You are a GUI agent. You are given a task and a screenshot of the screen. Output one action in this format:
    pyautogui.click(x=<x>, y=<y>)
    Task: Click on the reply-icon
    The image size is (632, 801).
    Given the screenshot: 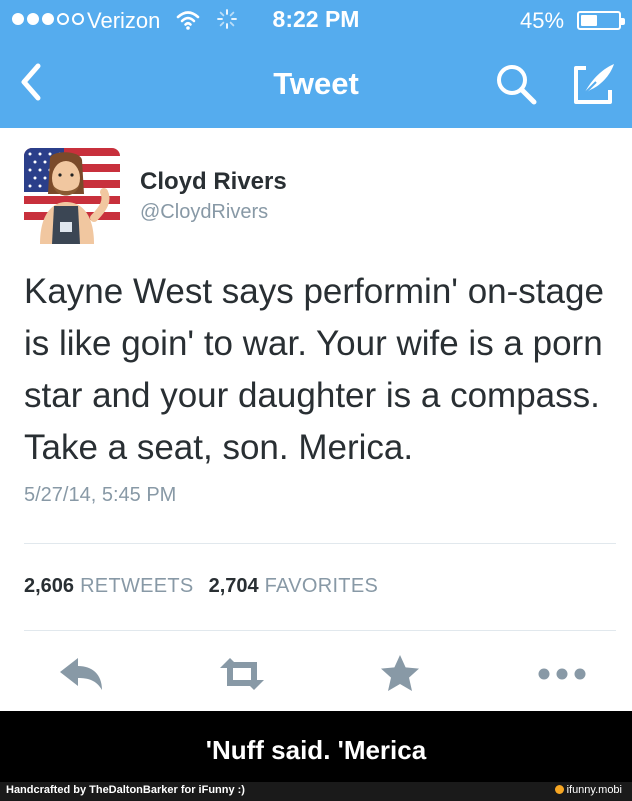 What is the action you would take?
    pyautogui.click(x=82, y=674)
    